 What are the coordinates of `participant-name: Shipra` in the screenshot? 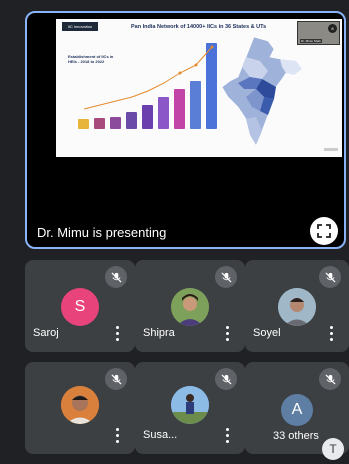 It's located at (159, 333).